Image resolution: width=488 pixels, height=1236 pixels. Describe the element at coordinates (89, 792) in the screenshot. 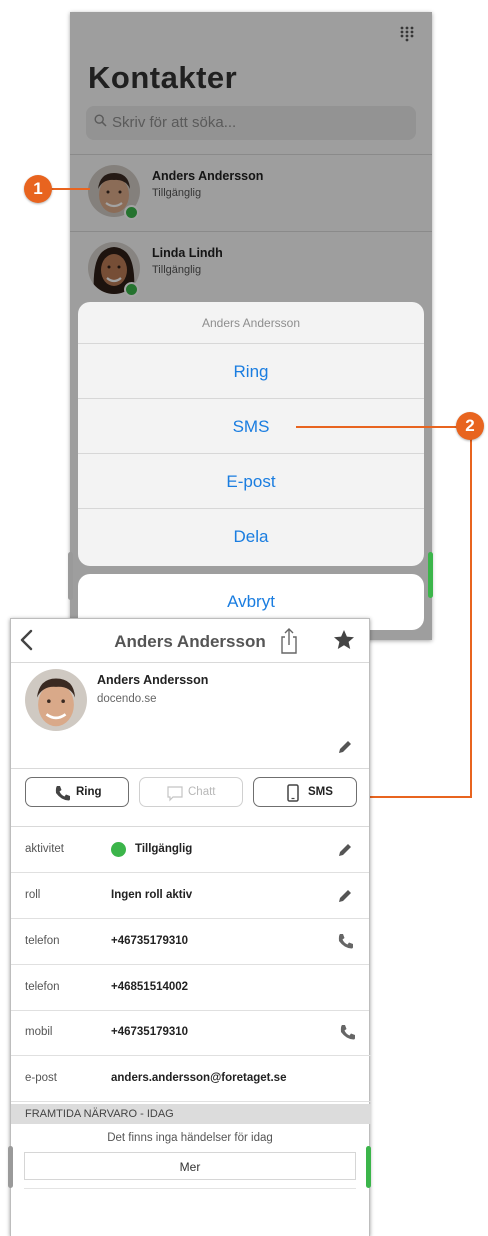

I see `call-button-label: Ring` at that location.